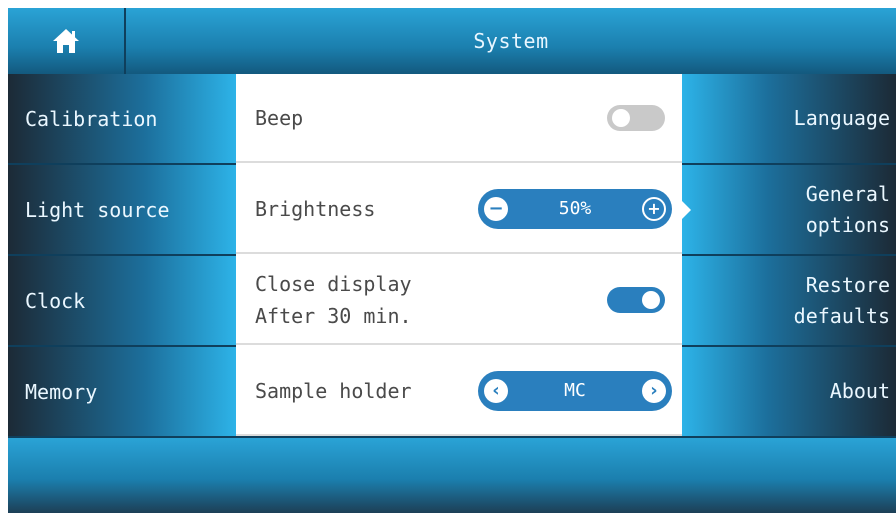  I want to click on menu-label: Language, so click(841, 118).